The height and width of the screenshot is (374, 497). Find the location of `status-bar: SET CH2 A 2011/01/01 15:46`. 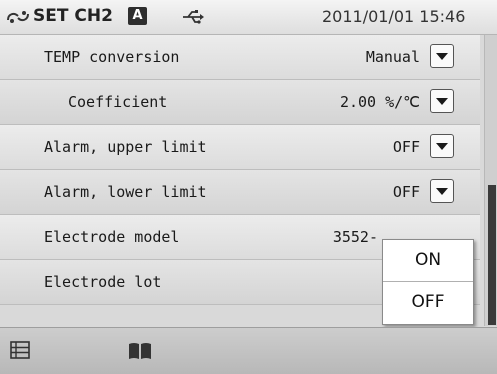

status-bar: SET CH2 A 2011/01/01 15:46 is located at coordinates (248, 17).